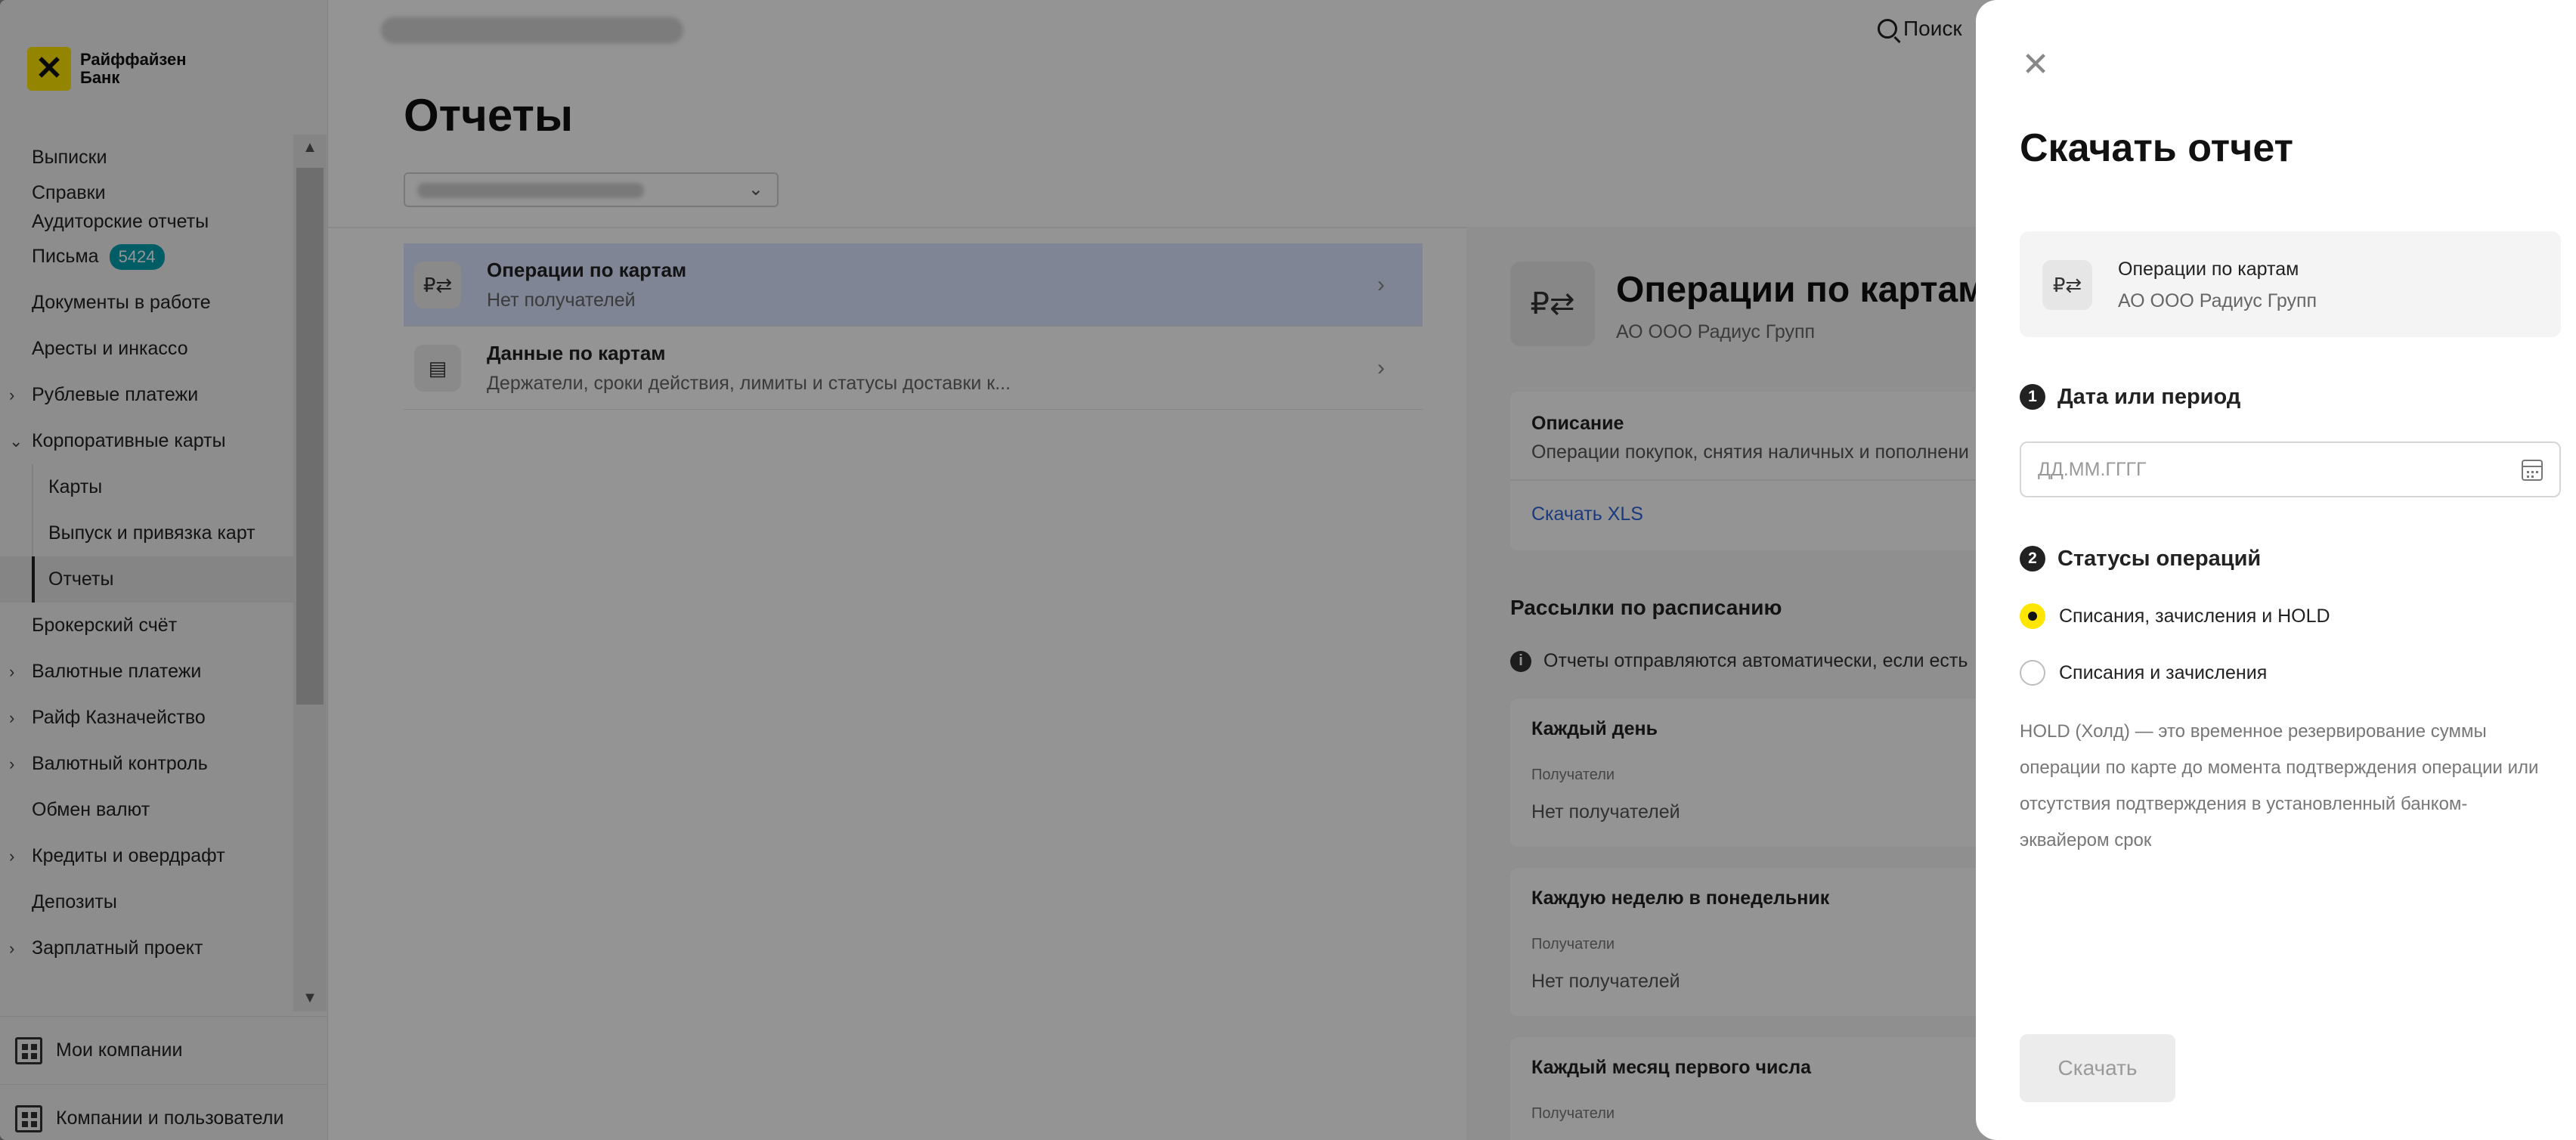 The height and width of the screenshot is (1140, 2576). What do you see at coordinates (2130, 397) in the screenshot?
I see `step-date: 1 Дата или период` at bounding box center [2130, 397].